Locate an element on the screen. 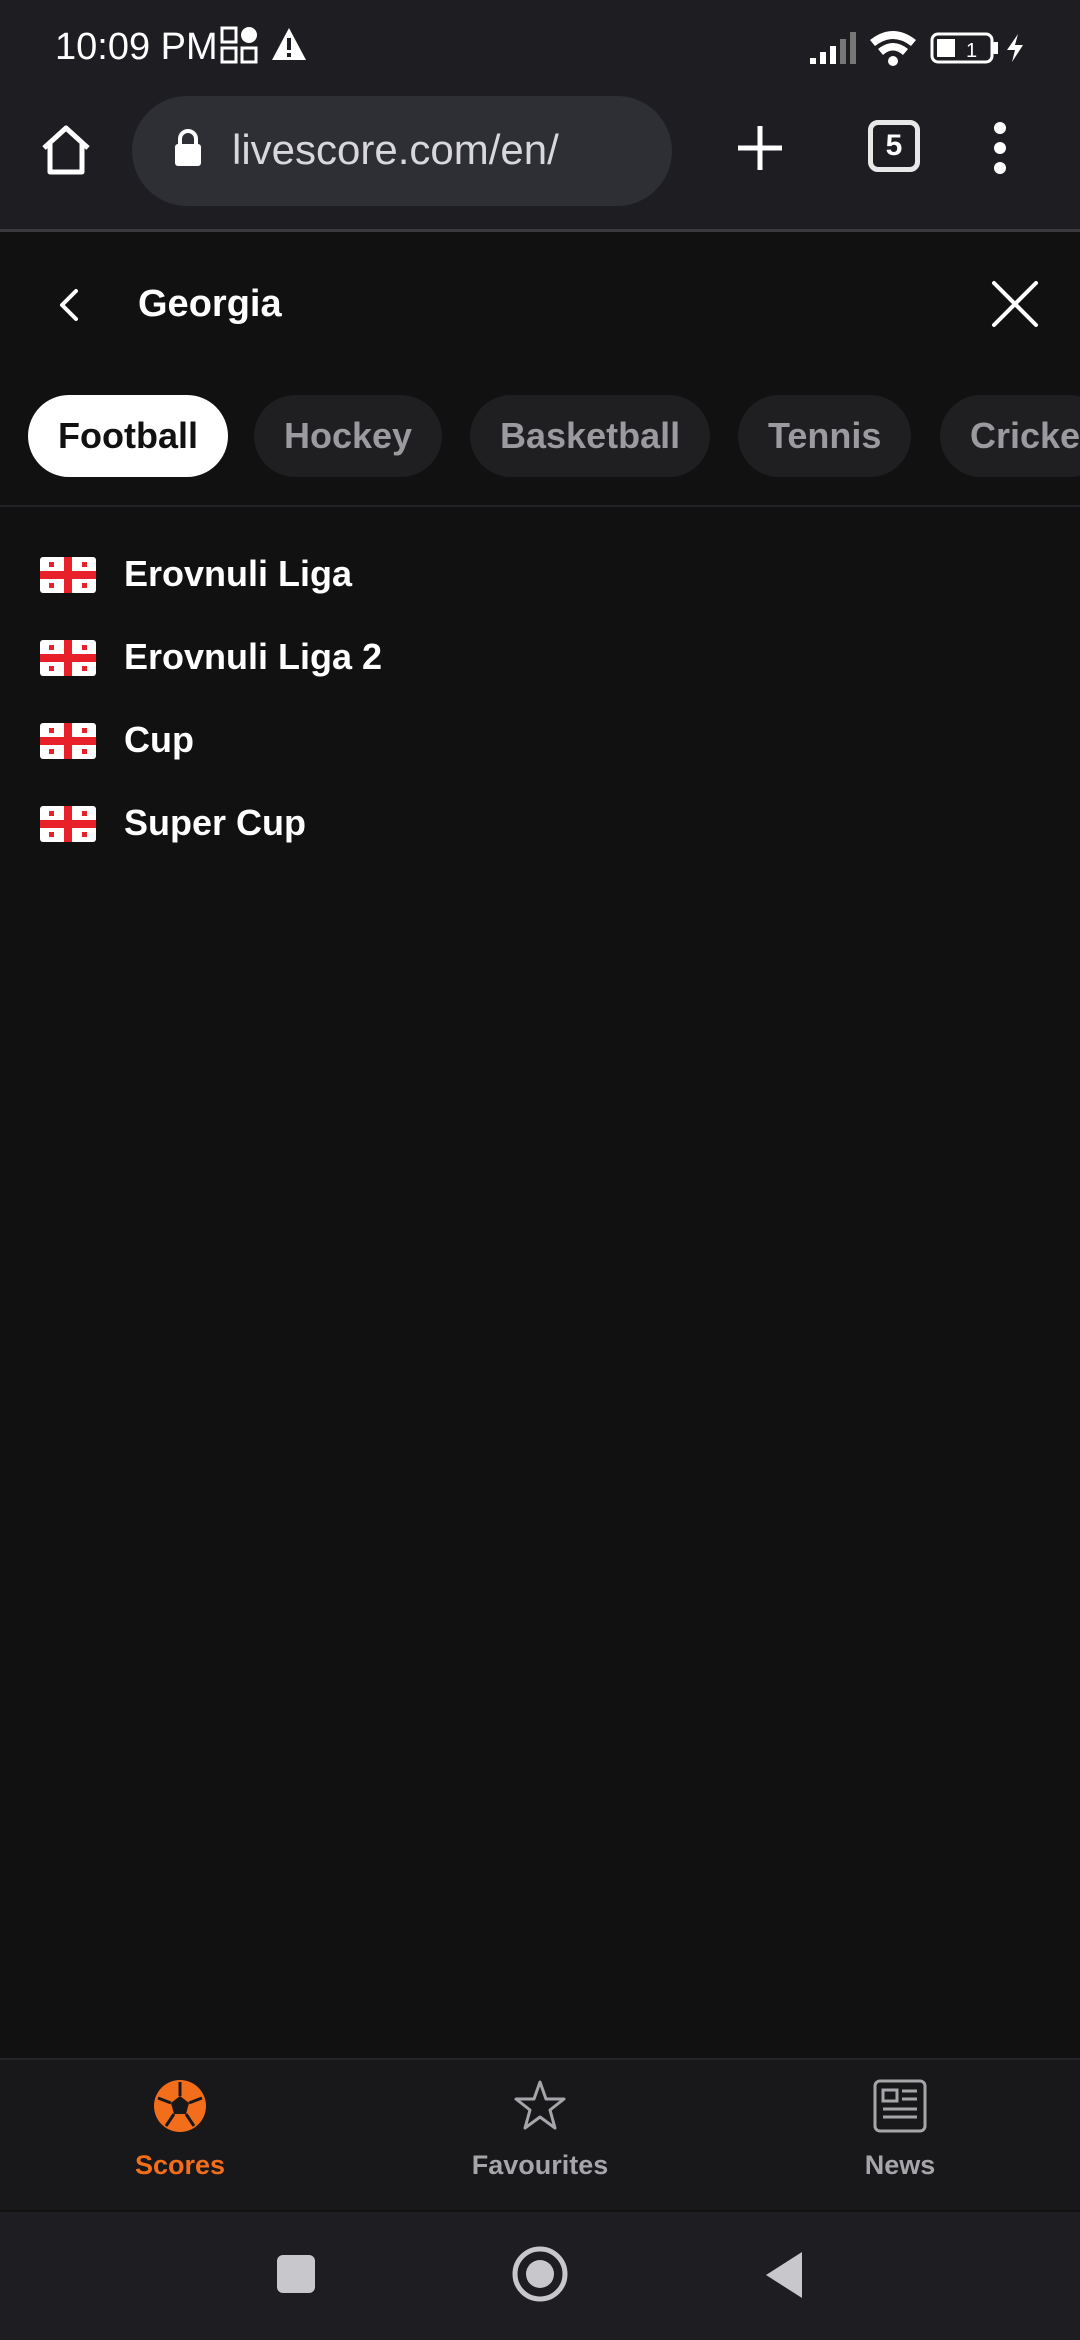 The width and height of the screenshot is (1080, 2340). svg-text: 1 is located at coordinates (971, 51).